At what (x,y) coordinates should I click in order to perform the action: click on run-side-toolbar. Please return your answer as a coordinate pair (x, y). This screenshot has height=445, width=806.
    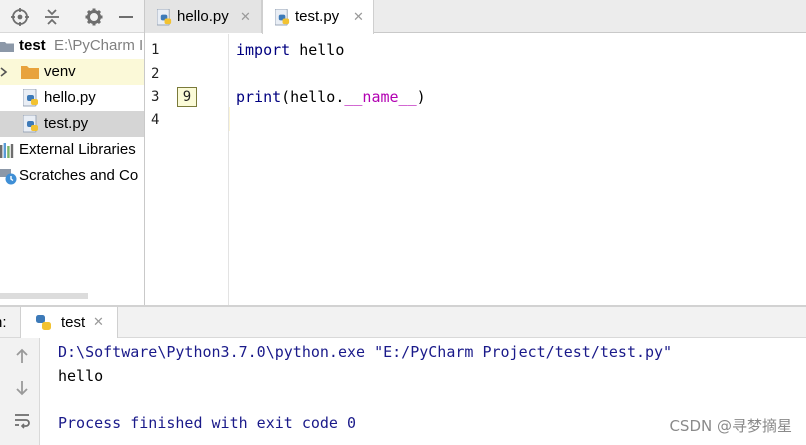
    Looking at the image, I should click on (20, 391).